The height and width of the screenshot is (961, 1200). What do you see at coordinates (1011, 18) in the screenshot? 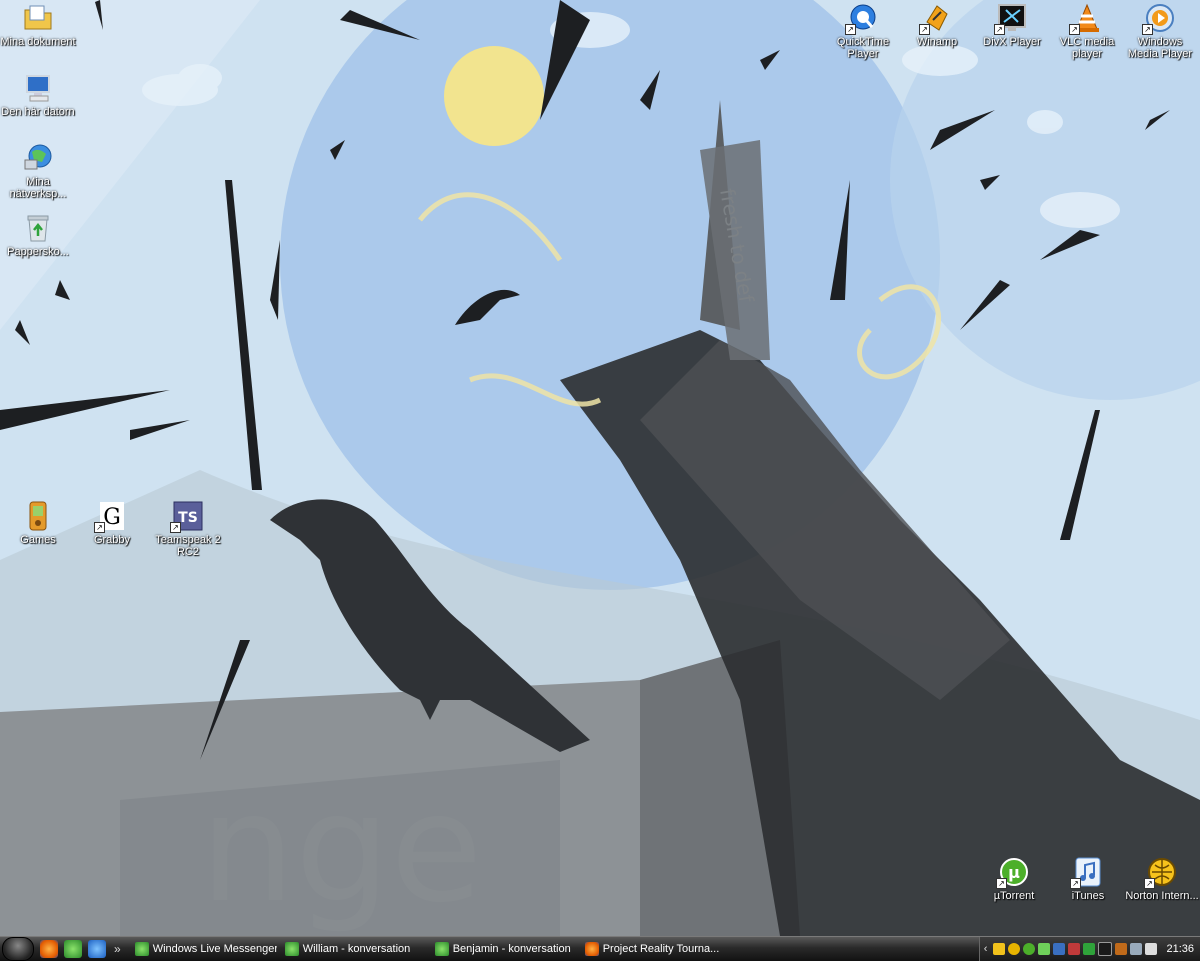
I see `divx-icon: ↗` at bounding box center [1011, 18].